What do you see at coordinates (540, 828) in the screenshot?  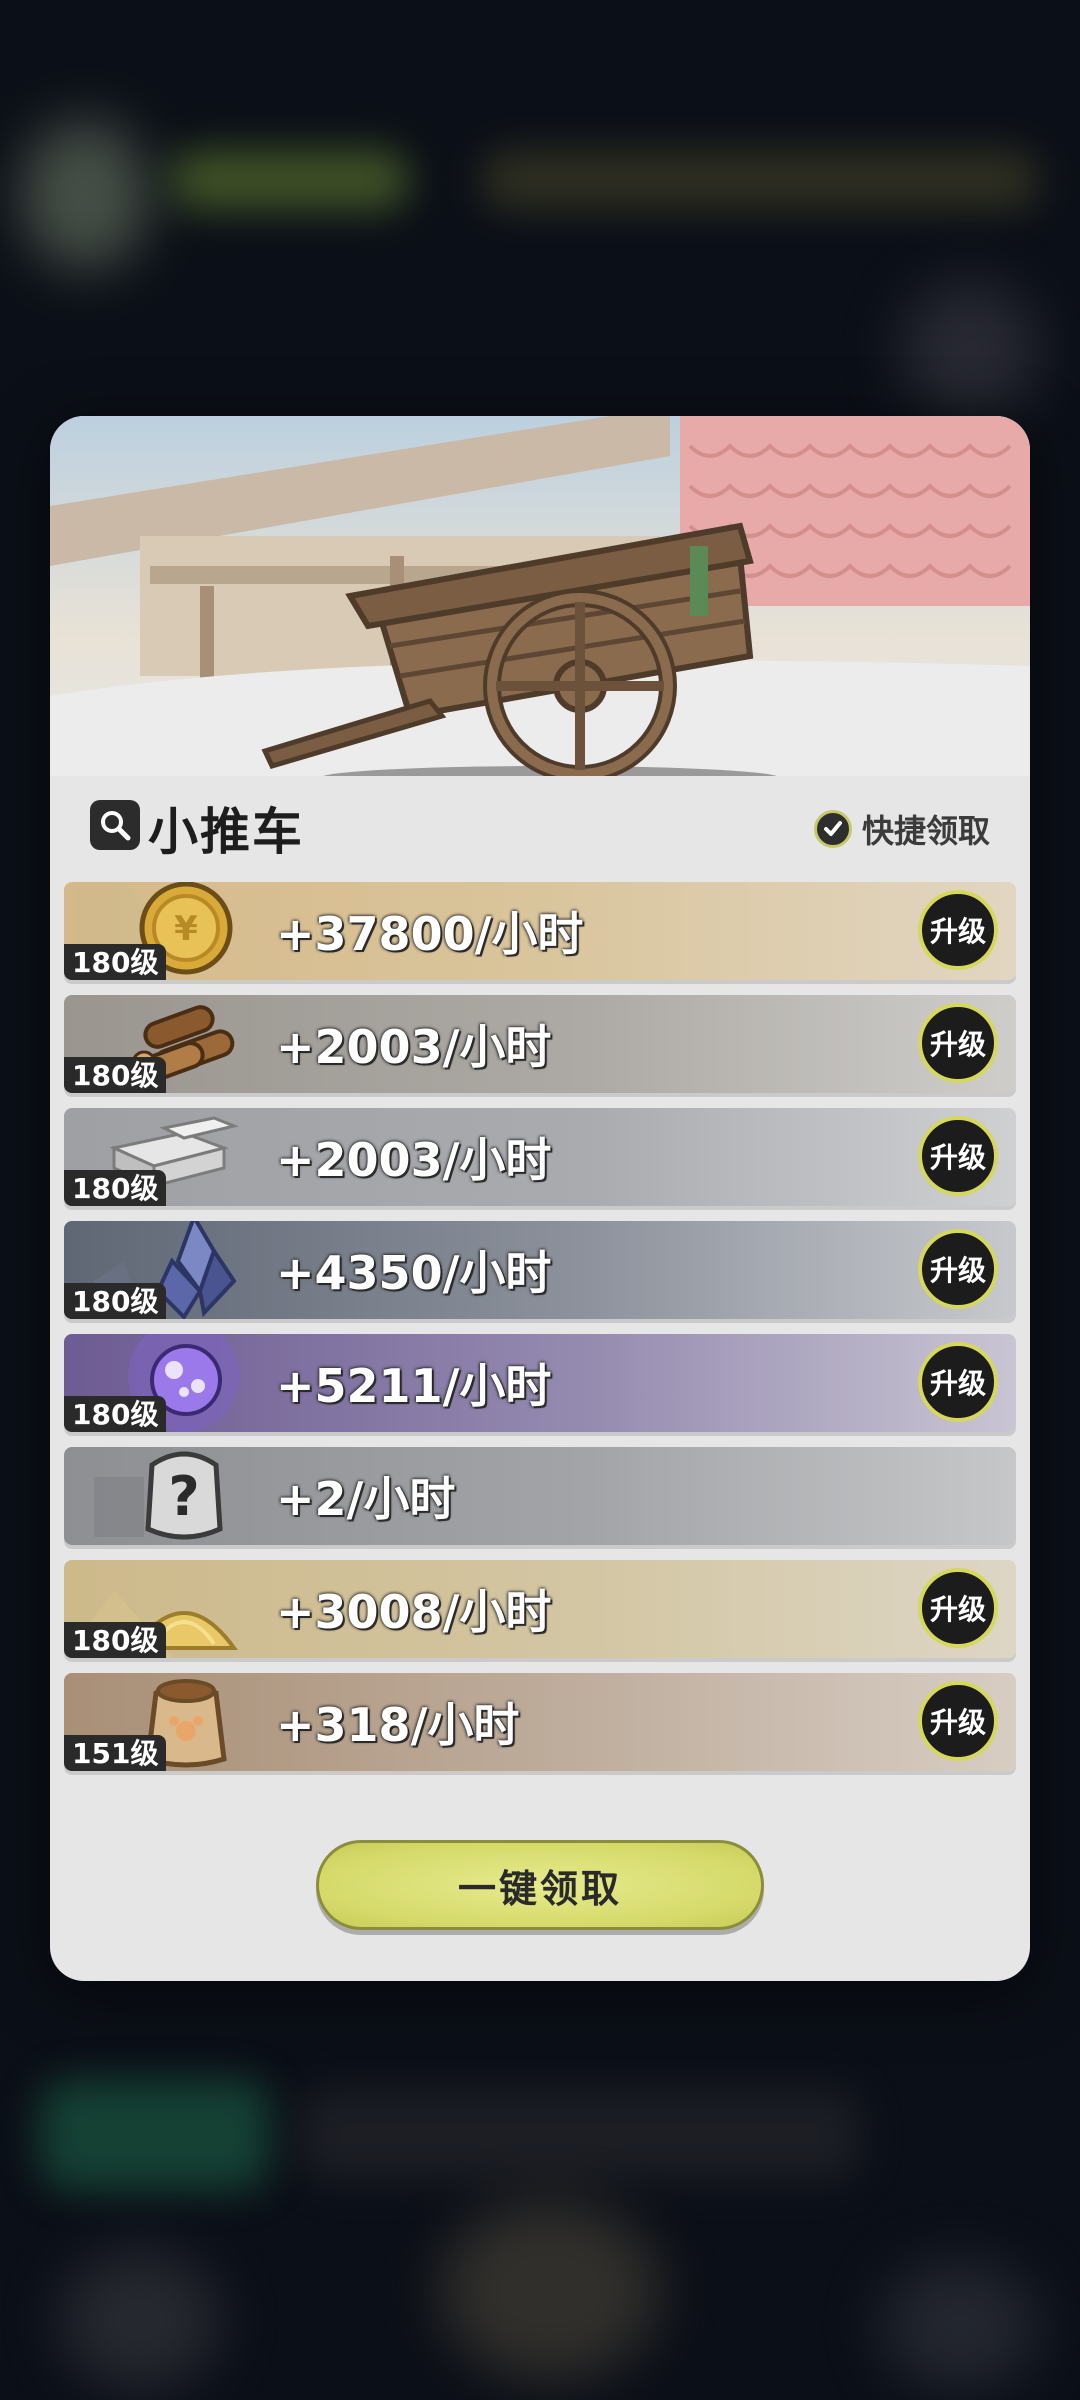 I see `panel-header: 小推车 快捷领取` at bounding box center [540, 828].